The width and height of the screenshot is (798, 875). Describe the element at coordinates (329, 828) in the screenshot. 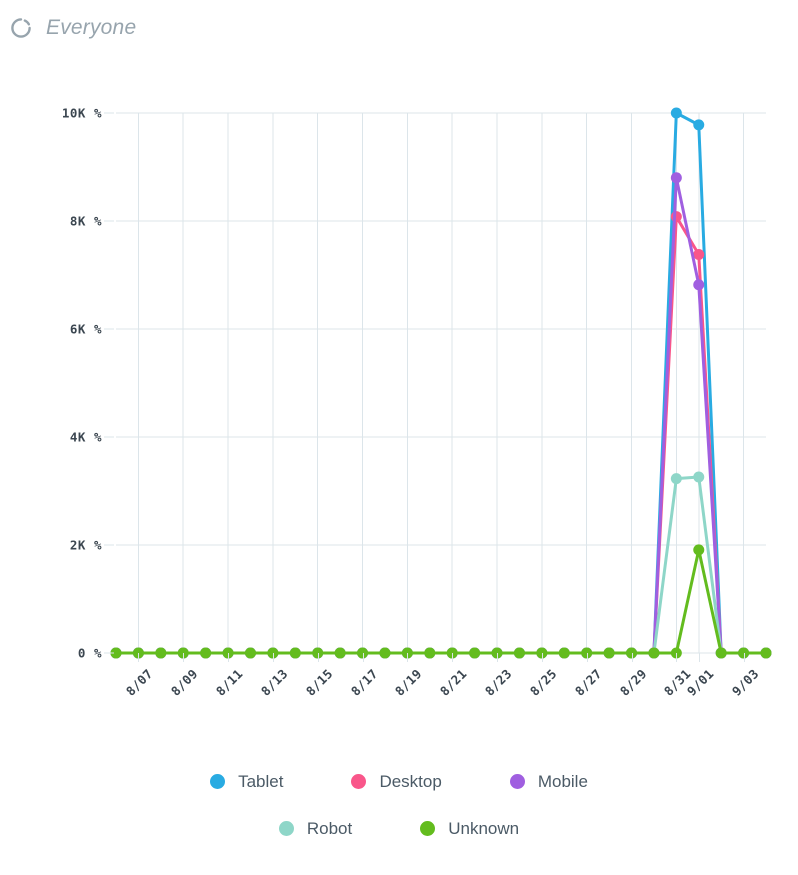

I see `legend-label: Robot` at that location.